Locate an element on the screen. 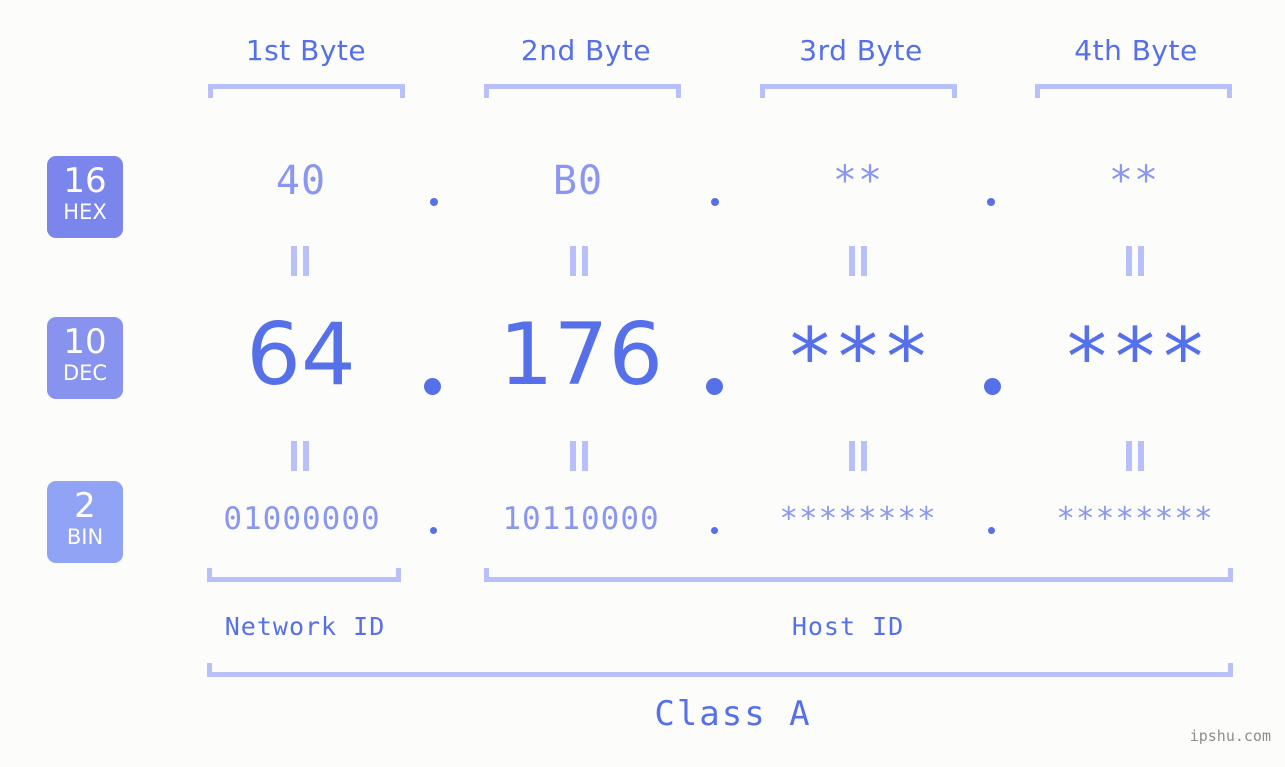  base-badge-bin-abbr: BIN is located at coordinates (85, 537).